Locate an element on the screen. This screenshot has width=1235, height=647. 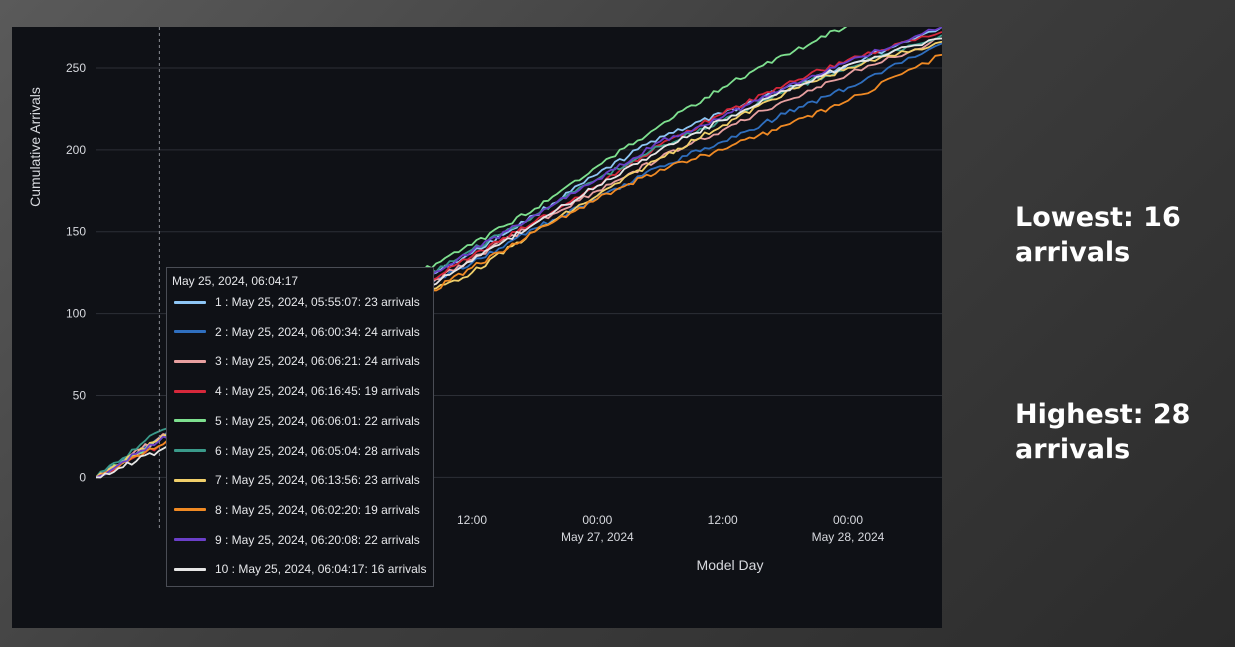
tooltip-row-text: 7 : May 25, 2024, 06:13:56: 23 arrivals is located at coordinates (317, 480).